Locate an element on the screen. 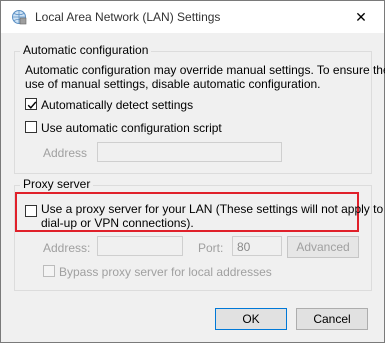 The width and height of the screenshot is (385, 343). cancel-button: Cancel is located at coordinates (332, 319).